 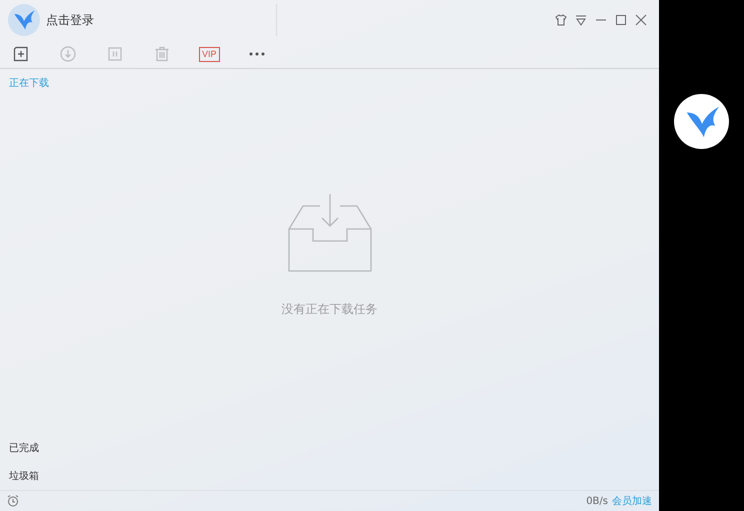 I want to click on nav-item: 垃圾箱, so click(x=329, y=476).